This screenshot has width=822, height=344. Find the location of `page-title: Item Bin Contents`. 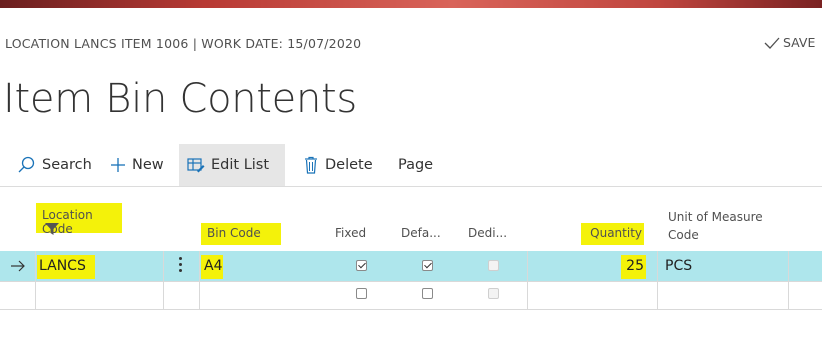

page-title: Item Bin Contents is located at coordinates (180, 99).